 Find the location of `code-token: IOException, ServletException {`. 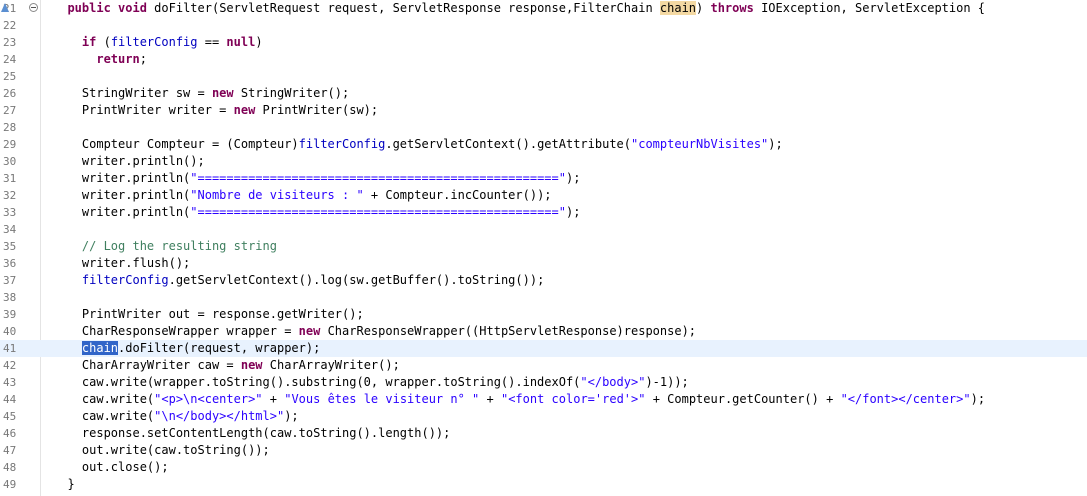

code-token: IOException, ServletException { is located at coordinates (869, 8).